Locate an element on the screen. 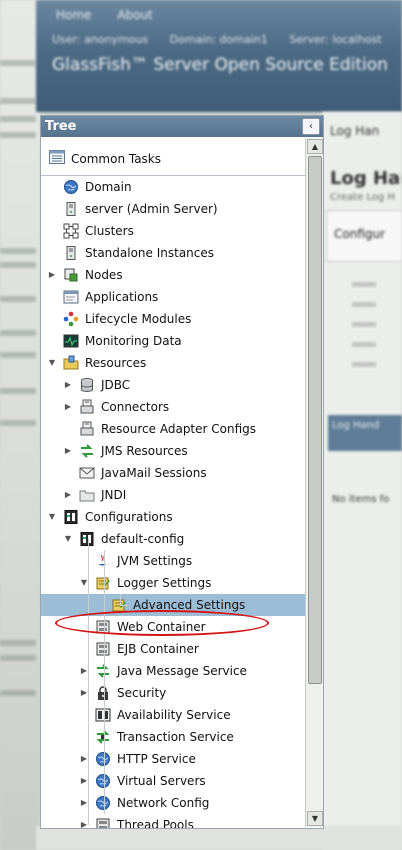  tree-node-applications: Applications is located at coordinates (173, 297).